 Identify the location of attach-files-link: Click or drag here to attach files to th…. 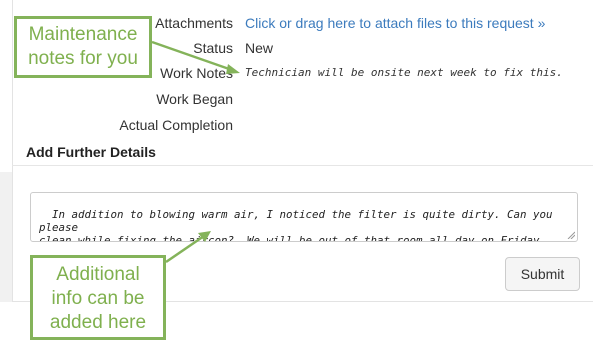
(395, 23).